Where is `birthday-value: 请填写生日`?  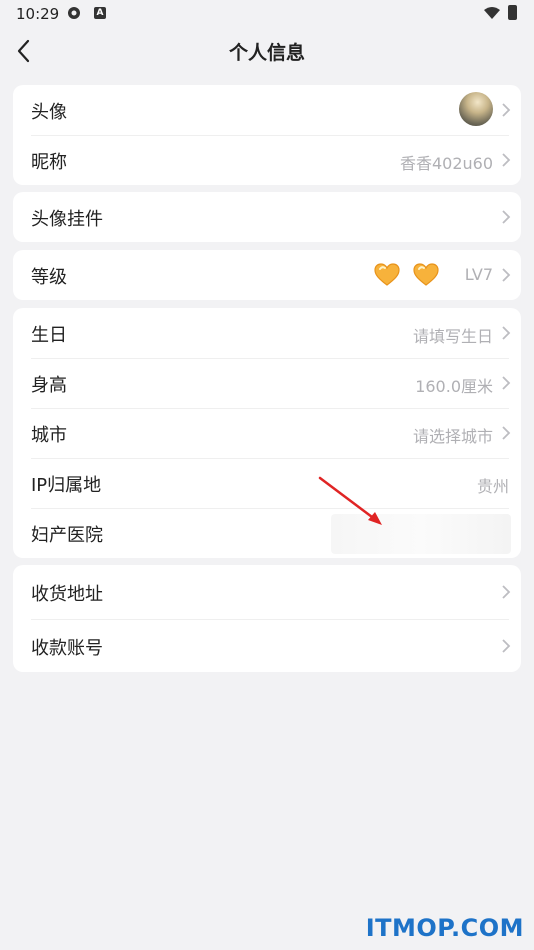
birthday-value: 请填写生日 is located at coordinates (452, 336).